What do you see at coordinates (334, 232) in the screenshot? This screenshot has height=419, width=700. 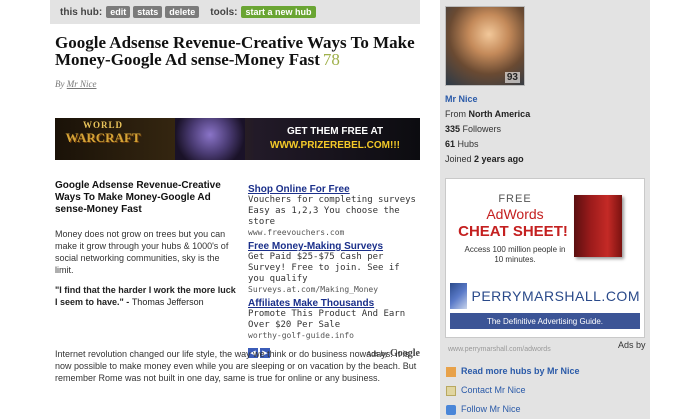 I see `ad-url: www.freevouchers.com` at bounding box center [334, 232].